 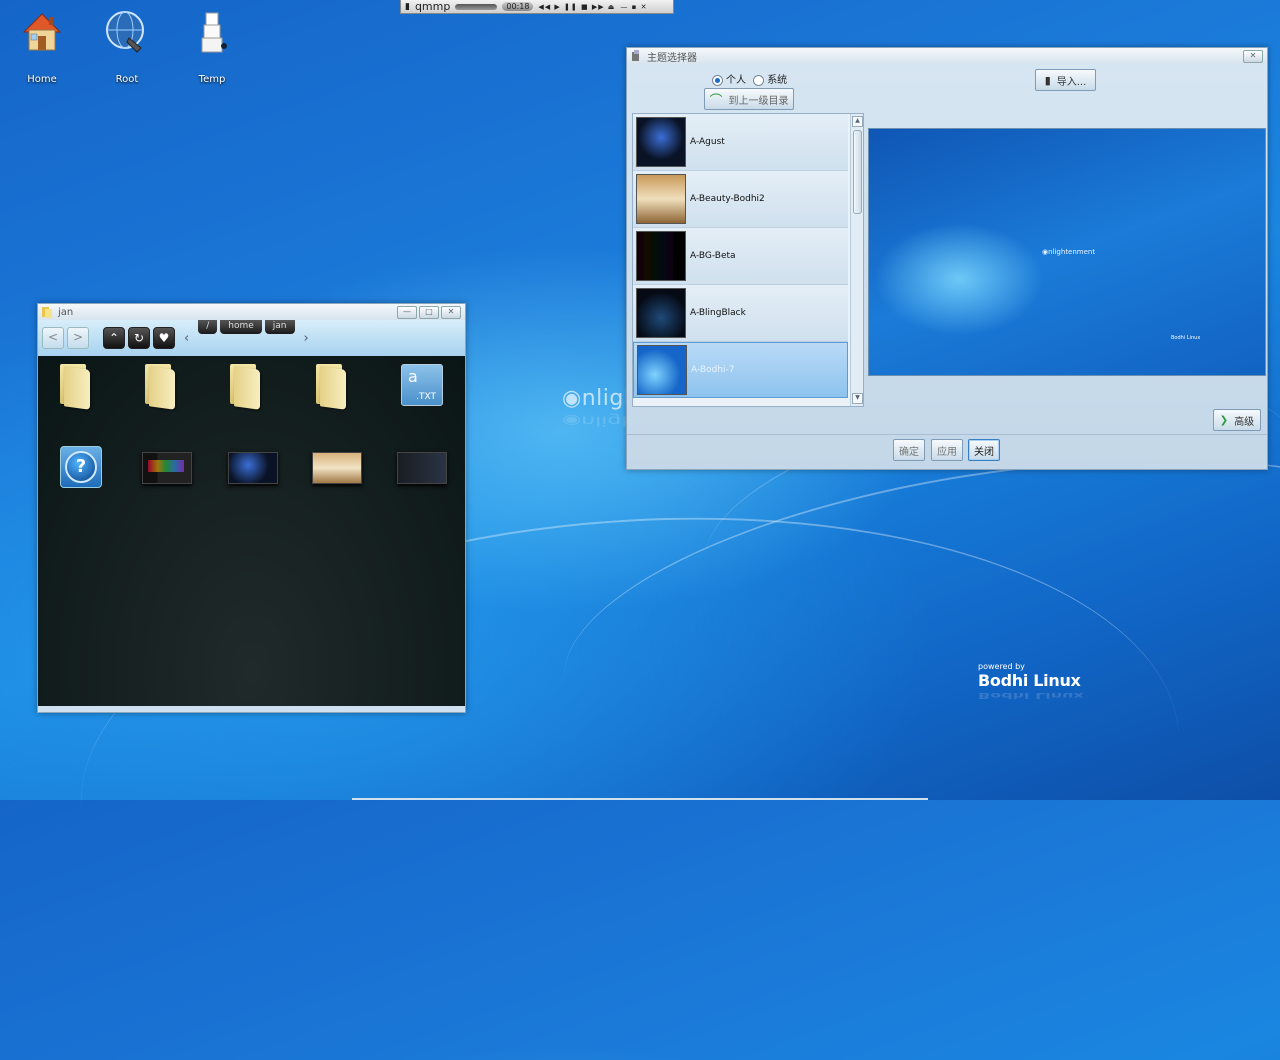 What do you see at coordinates (1031, 695) in the screenshot?
I see `bodhi-linux-reflection: Bodhi Linux` at bounding box center [1031, 695].